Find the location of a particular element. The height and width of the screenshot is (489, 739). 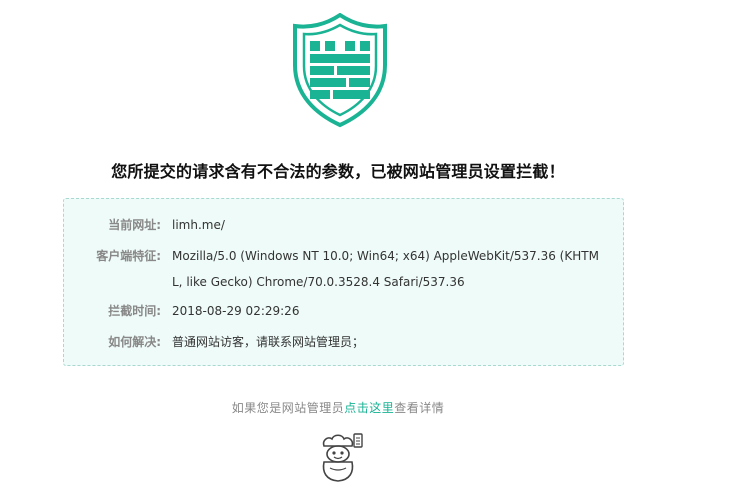

solution-value: 普通网站访客，请联系网站管理员； is located at coordinates (268, 342).